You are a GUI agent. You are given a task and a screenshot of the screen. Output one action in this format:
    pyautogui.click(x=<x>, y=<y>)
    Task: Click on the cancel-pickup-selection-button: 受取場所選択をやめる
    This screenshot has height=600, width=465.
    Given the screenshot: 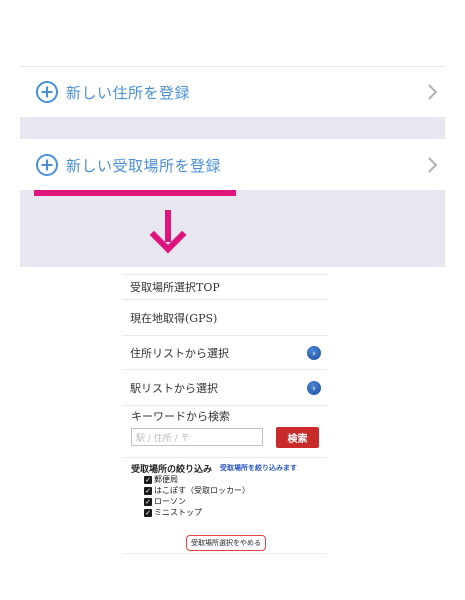 What is the action you would take?
    pyautogui.click(x=226, y=543)
    